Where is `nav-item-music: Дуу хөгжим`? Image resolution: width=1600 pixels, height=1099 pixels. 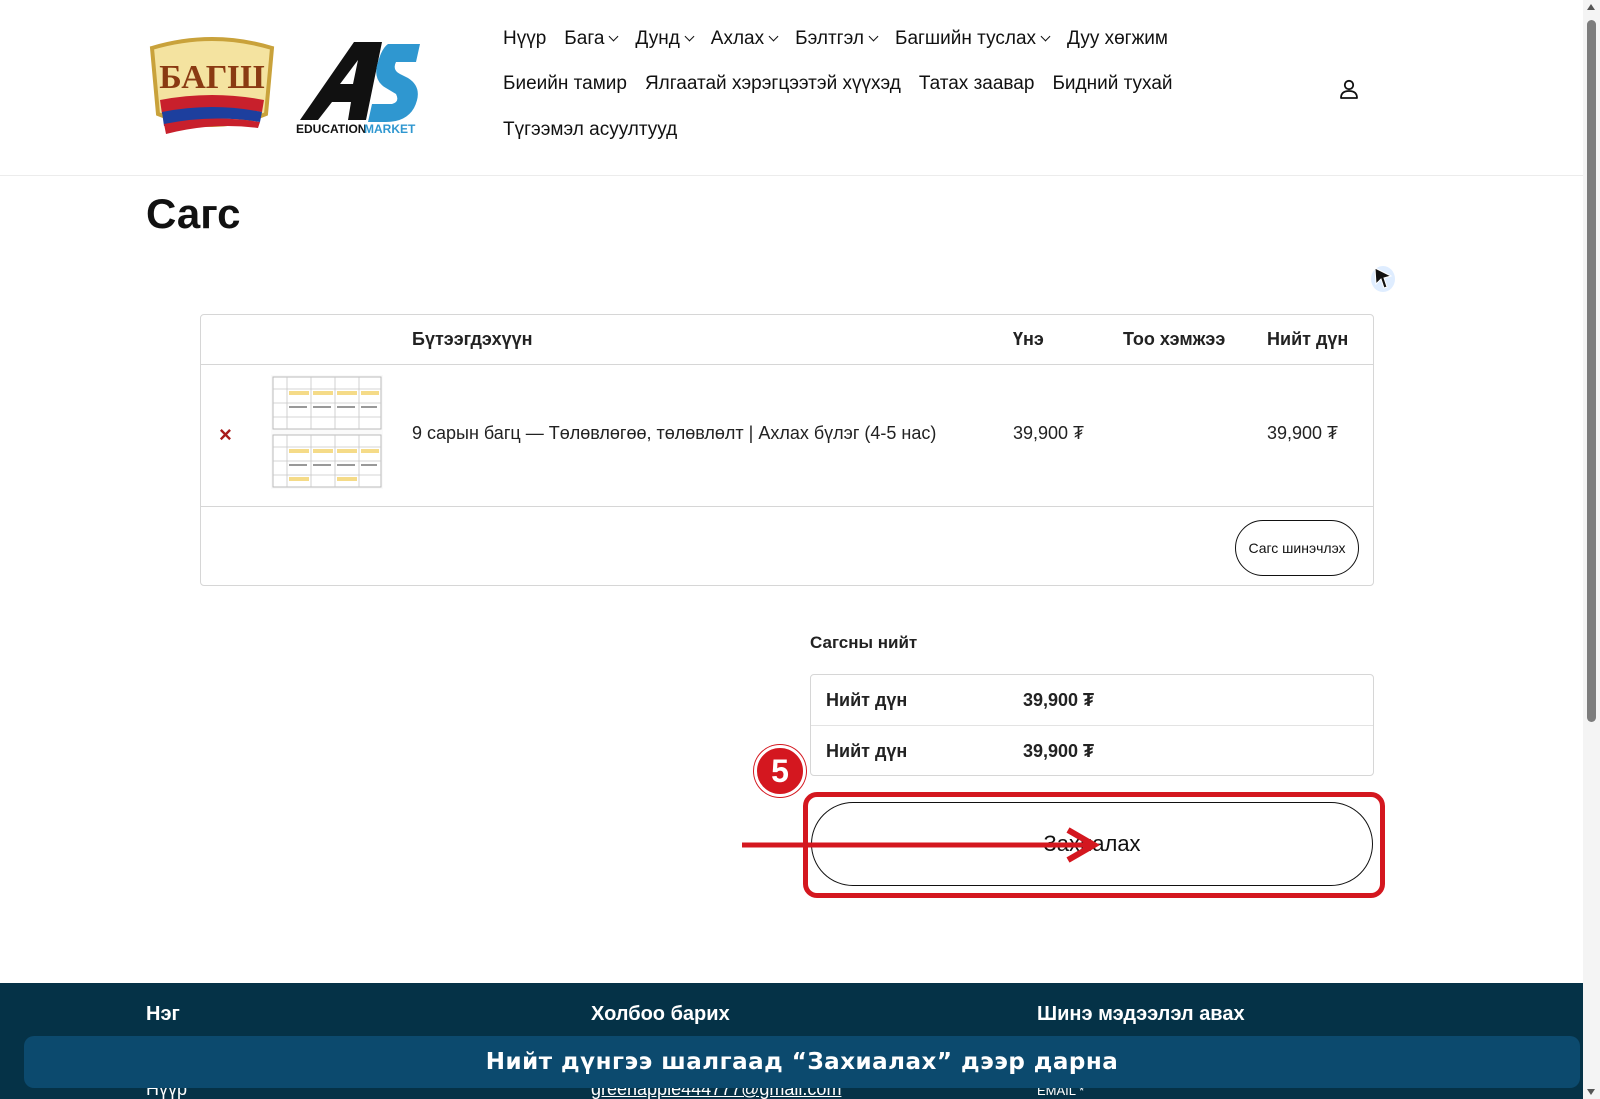
nav-item-music: Дуу хөгжим is located at coordinates (1117, 39).